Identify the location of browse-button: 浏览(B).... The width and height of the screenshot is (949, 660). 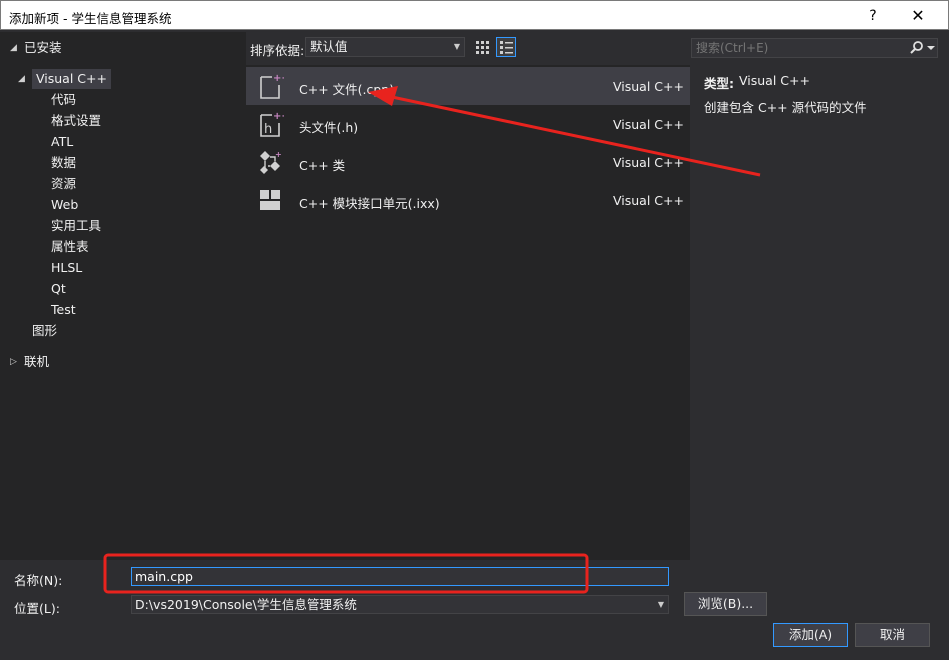
(725, 604).